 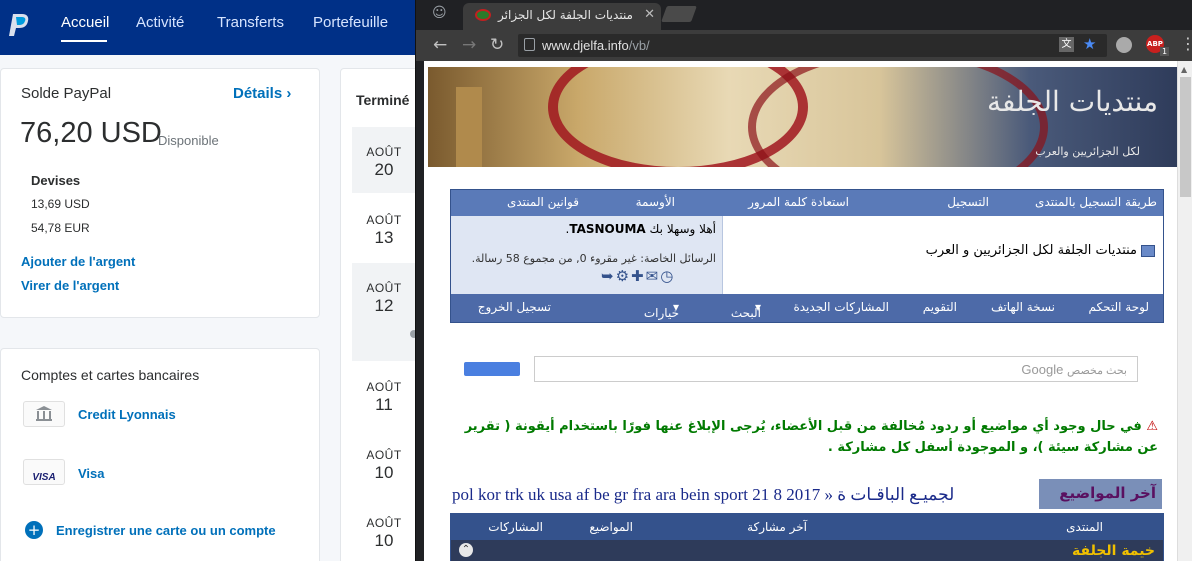 What do you see at coordinates (836, 369) in the screenshot?
I see `google-search-input: Google بحث مخصص` at bounding box center [836, 369].